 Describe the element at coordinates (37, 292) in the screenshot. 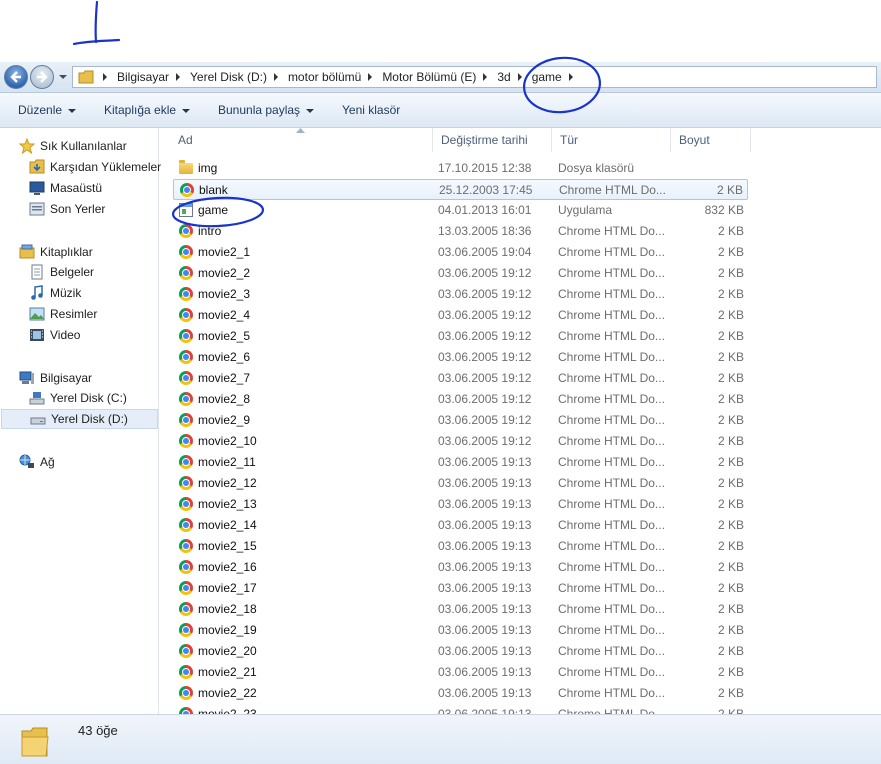

I see `music-note-icon` at that location.